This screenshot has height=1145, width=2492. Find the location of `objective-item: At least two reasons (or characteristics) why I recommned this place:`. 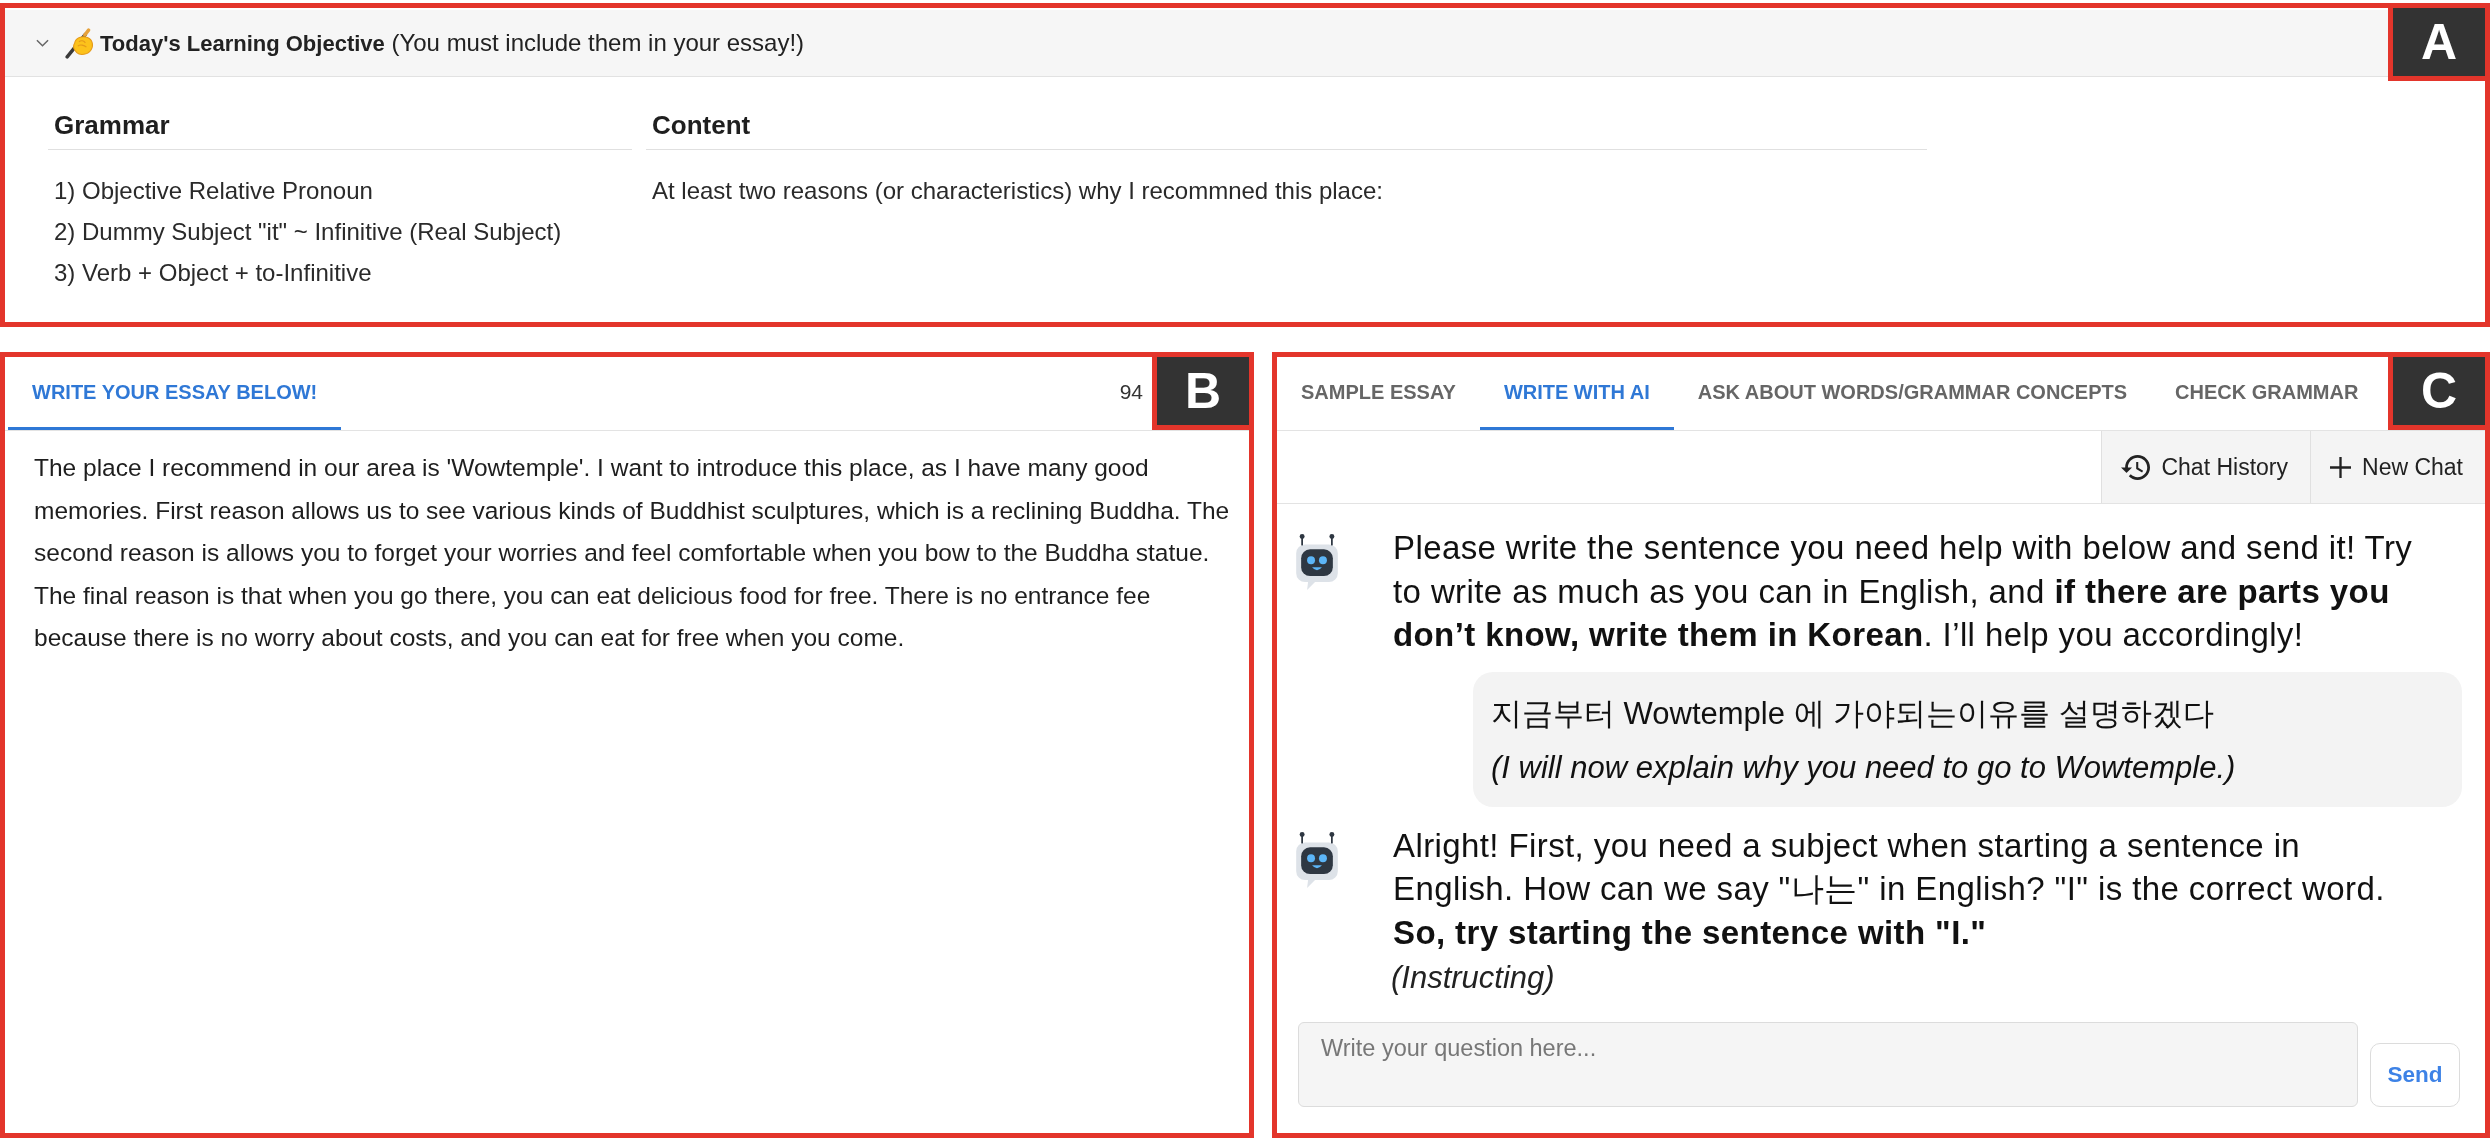

objective-item: At least two reasons (or characteristics) why I recommned this place: is located at coordinates (1018, 191).